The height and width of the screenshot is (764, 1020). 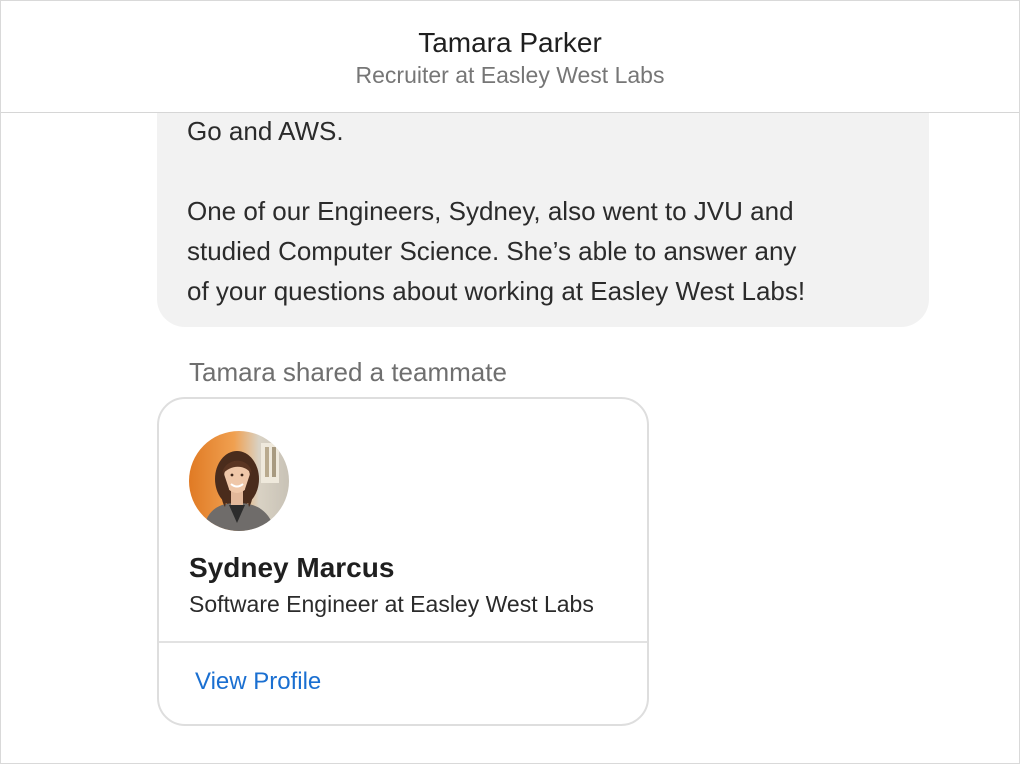 What do you see at coordinates (510, 43) in the screenshot?
I see `contact-name: Tamara Parker` at bounding box center [510, 43].